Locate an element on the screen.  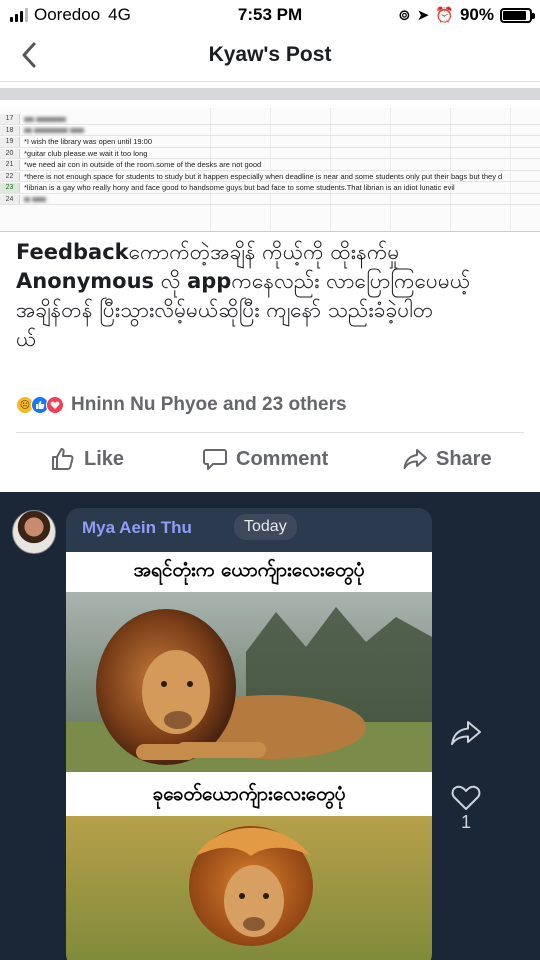
share-label: Share is located at coordinates (464, 458).